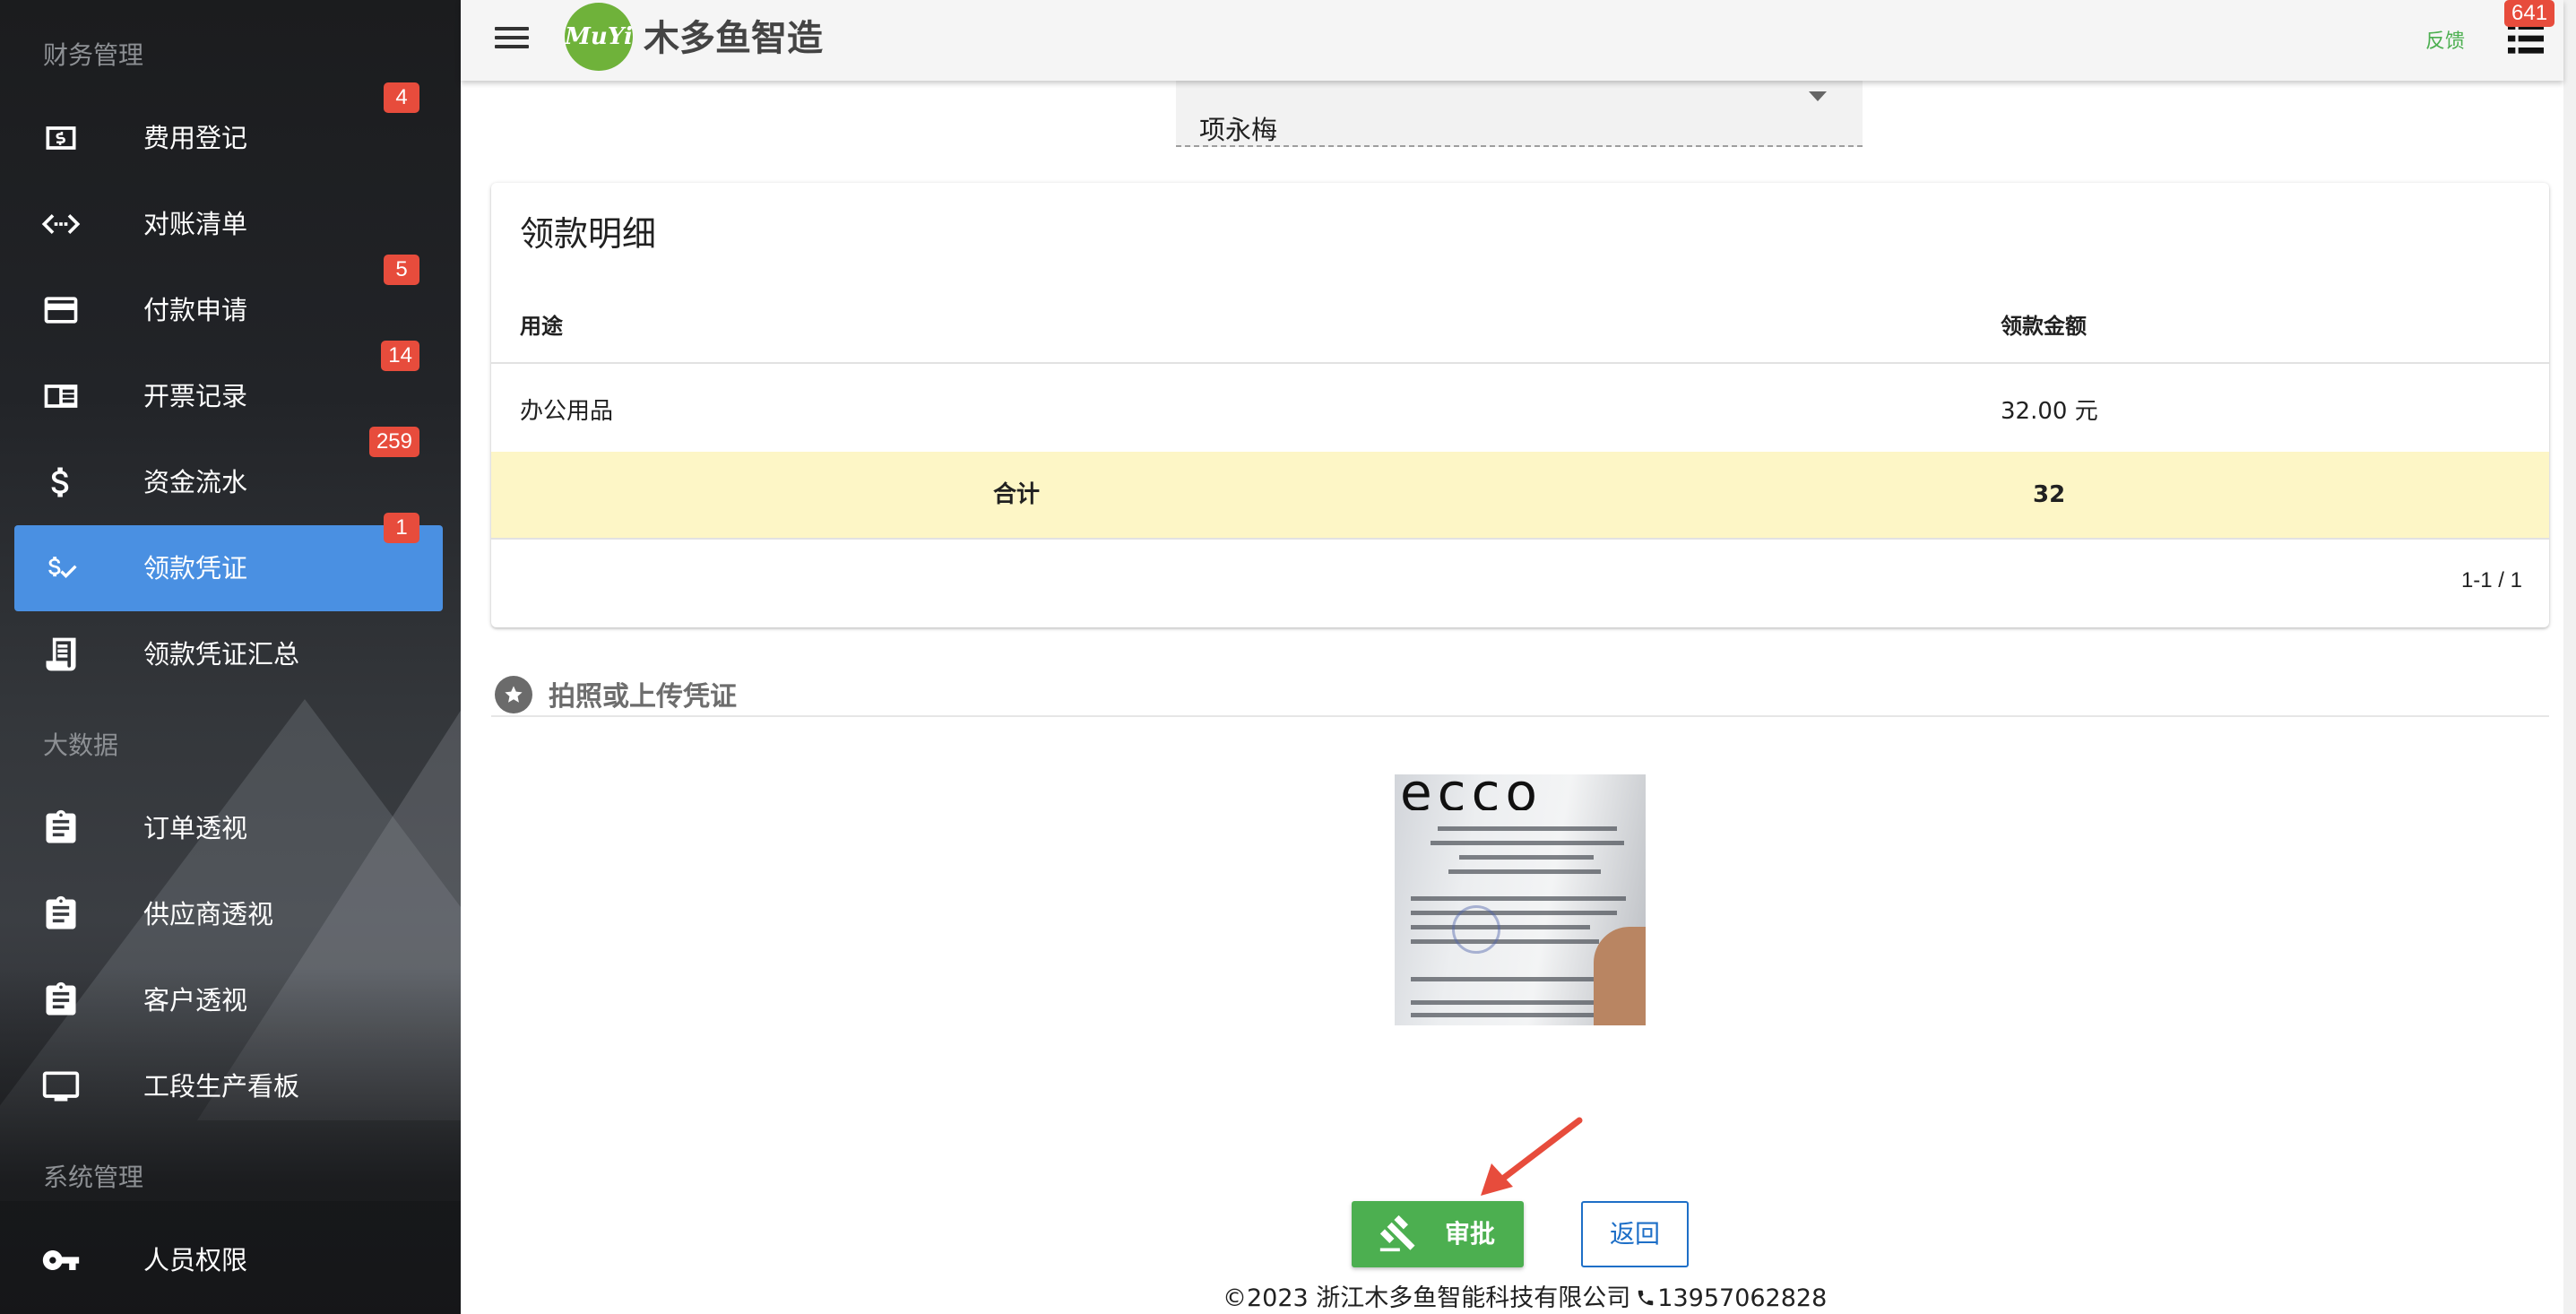  What do you see at coordinates (2491, 580) in the screenshot?
I see `pagination-info: 1-1 / 1` at bounding box center [2491, 580].